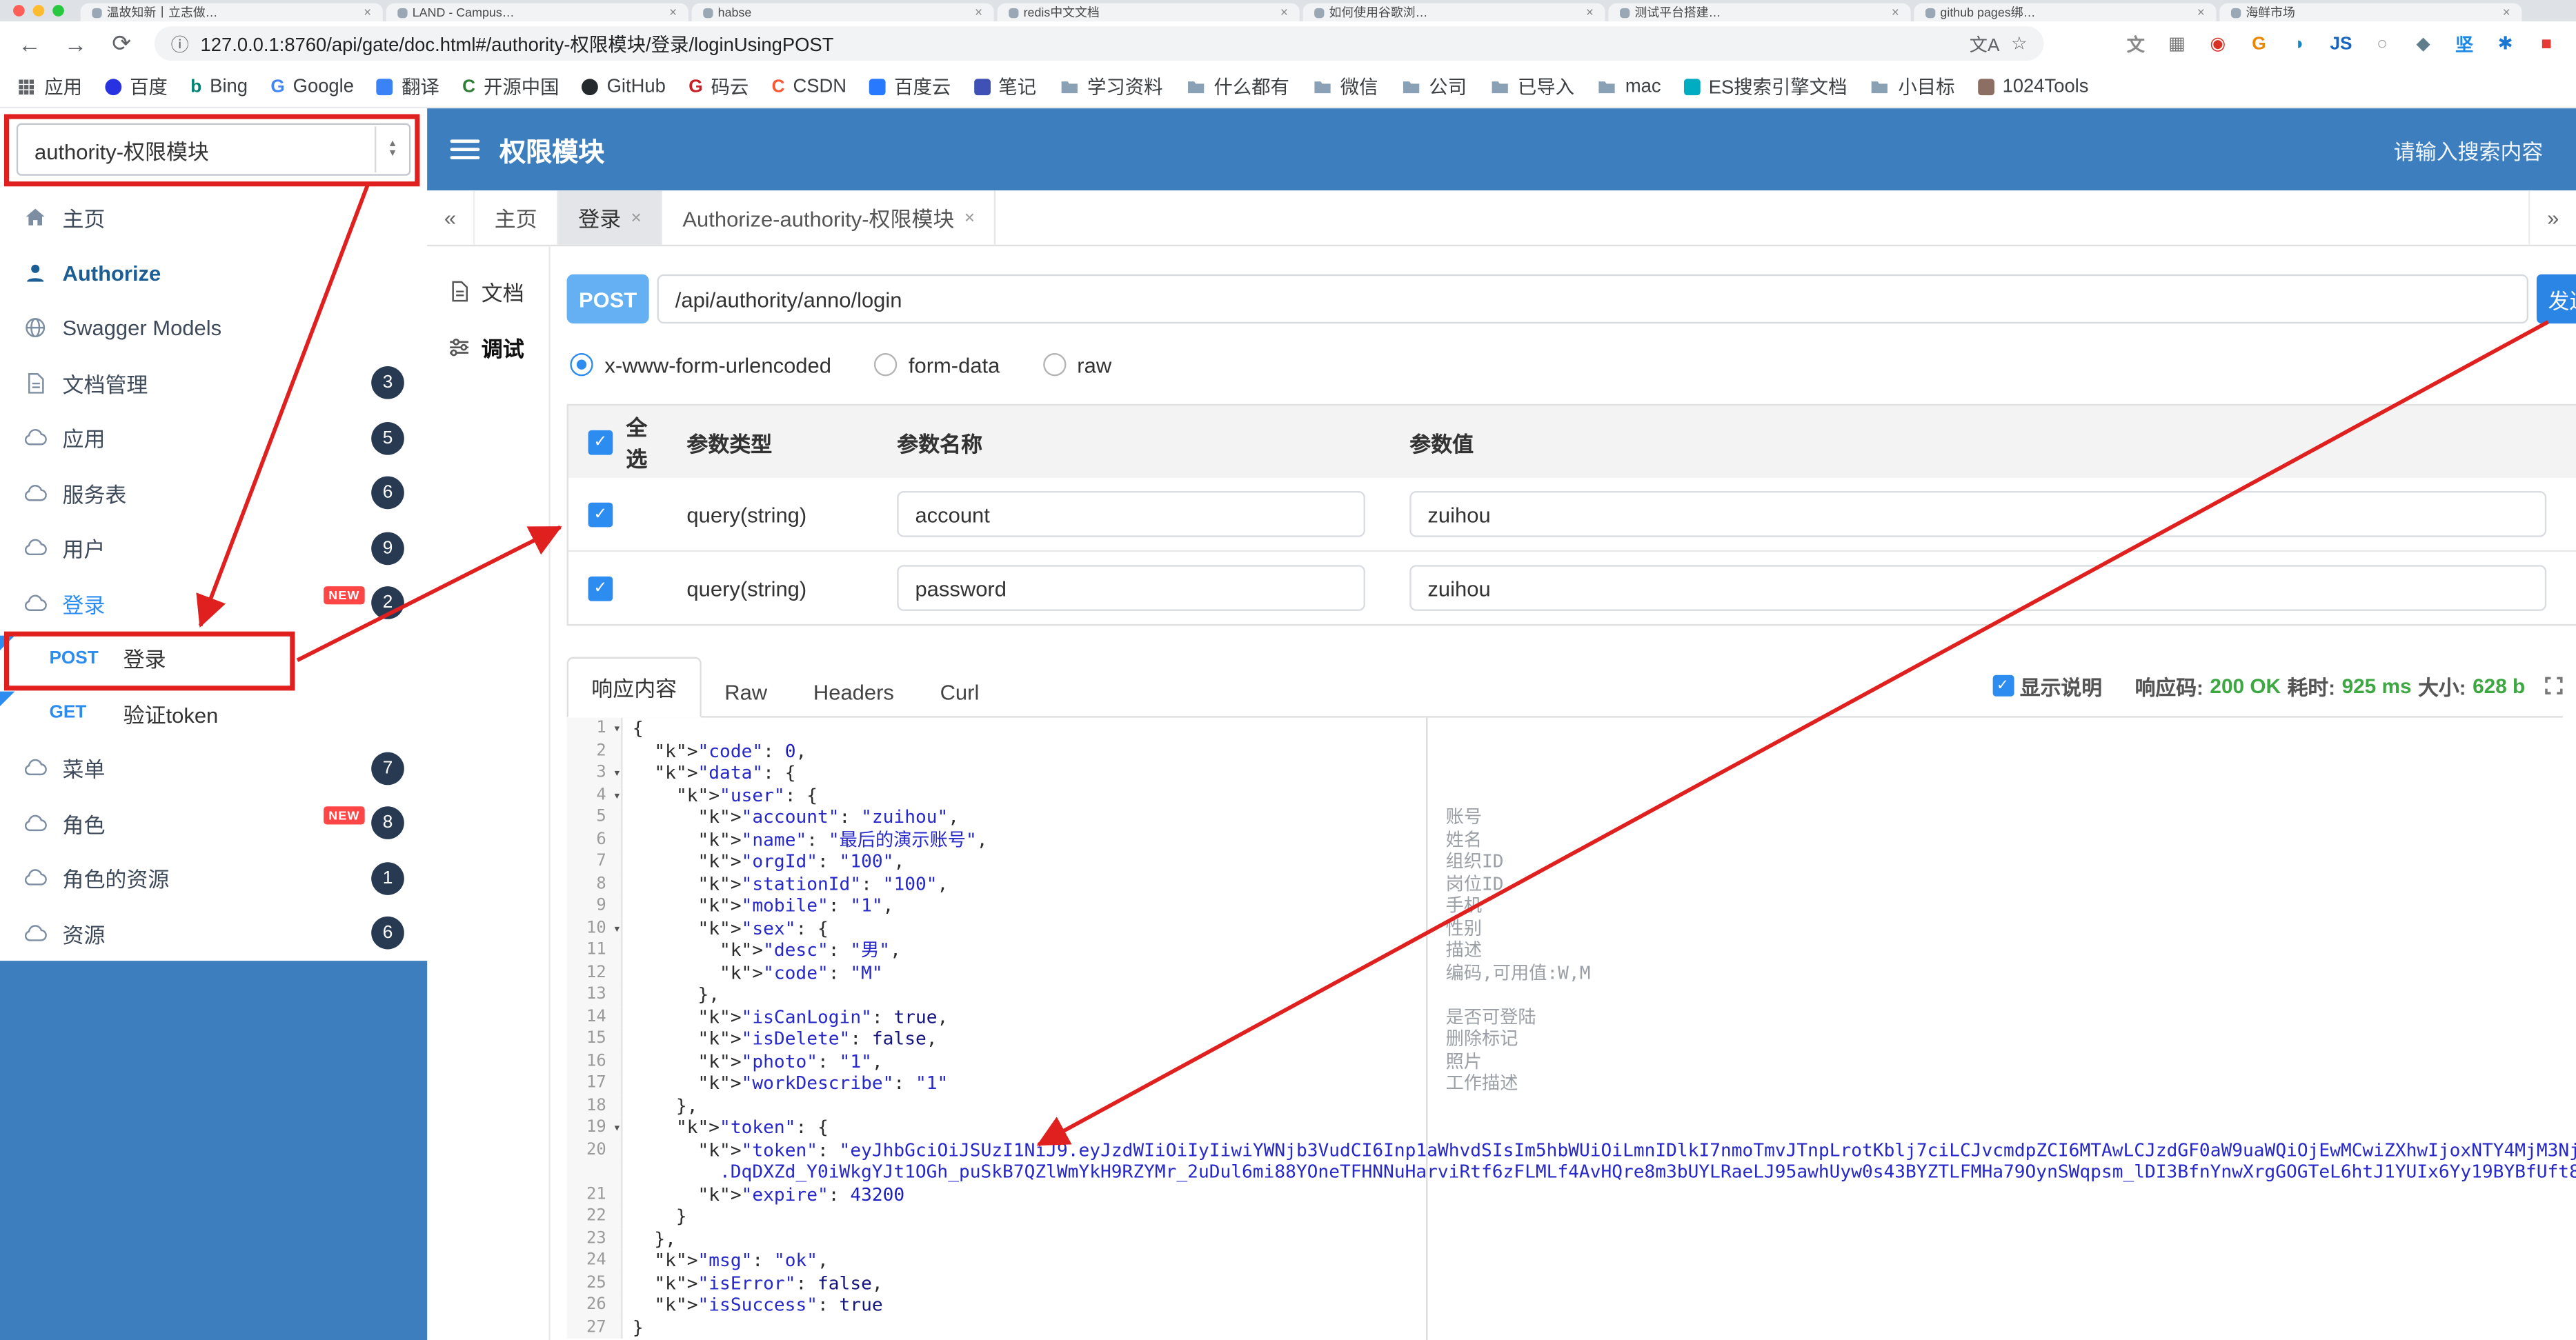 This screenshot has width=2576, height=1340. I want to click on sidebar-item-service-table: 服务表 6, so click(213, 493).